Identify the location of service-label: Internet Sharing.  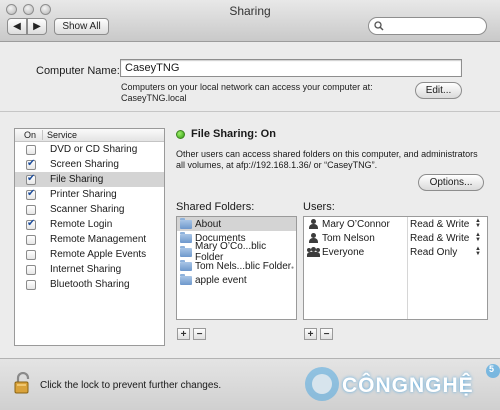
(86, 269).